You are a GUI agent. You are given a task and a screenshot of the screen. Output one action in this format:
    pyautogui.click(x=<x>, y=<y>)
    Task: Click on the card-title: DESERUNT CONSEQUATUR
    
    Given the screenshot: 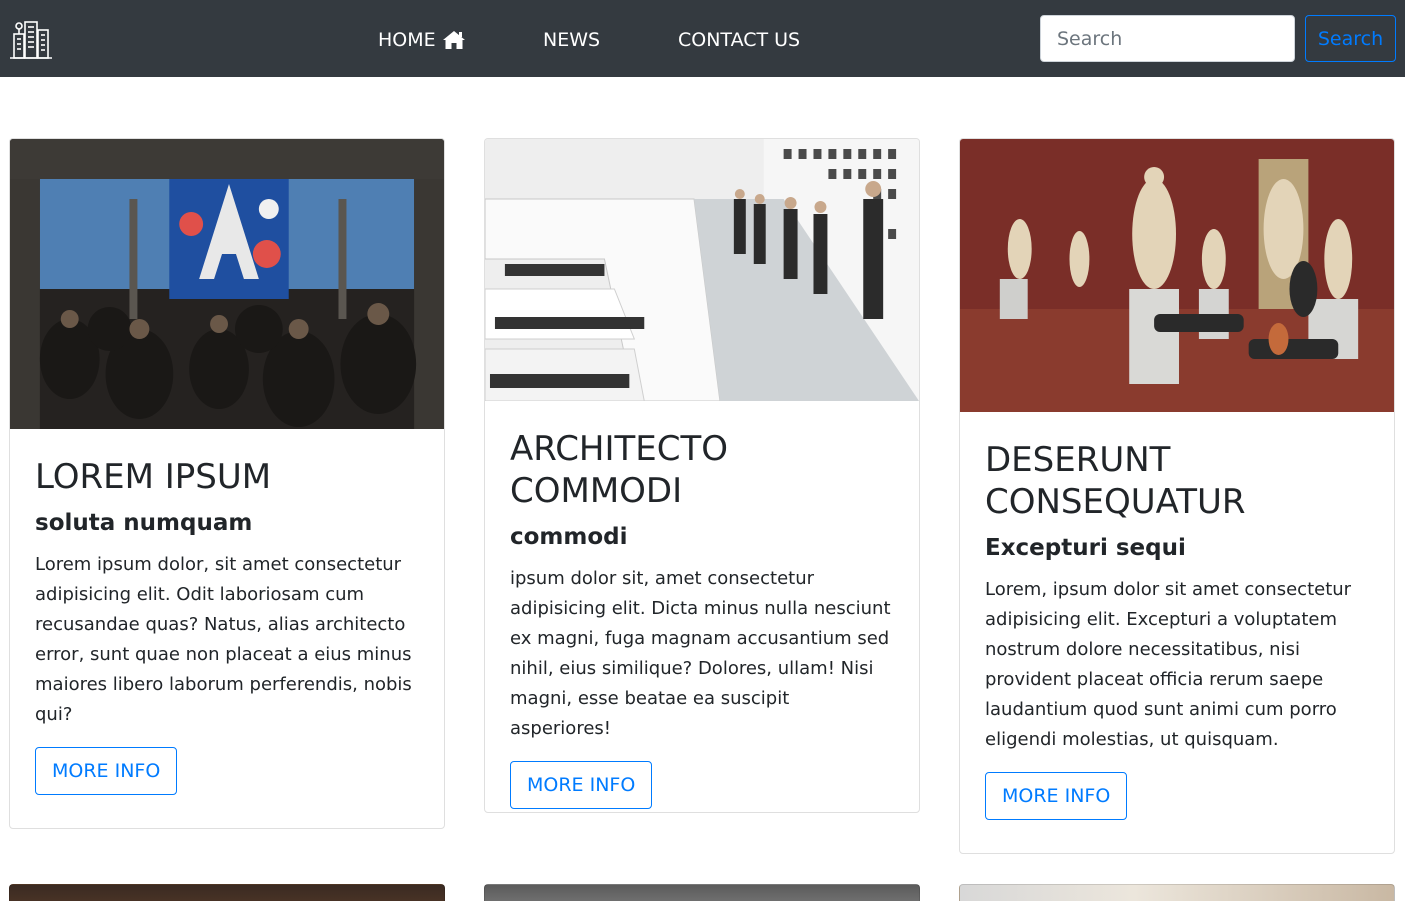 What is the action you would take?
    pyautogui.click(x=1115, y=481)
    